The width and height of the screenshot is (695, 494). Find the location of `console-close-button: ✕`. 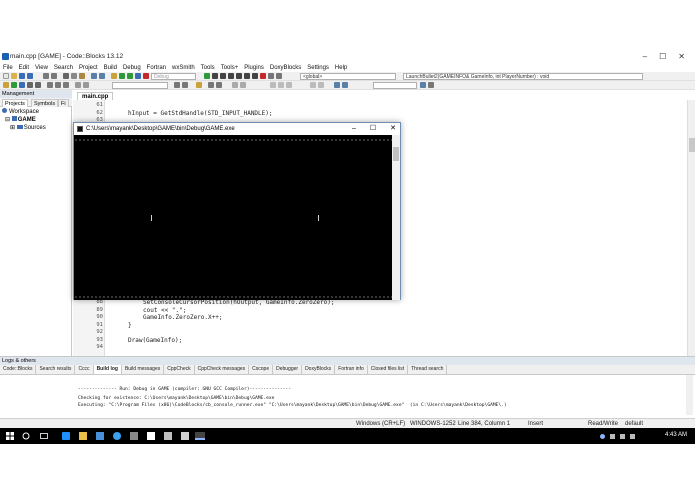

console-close-button: ✕ is located at coordinates (393, 129).